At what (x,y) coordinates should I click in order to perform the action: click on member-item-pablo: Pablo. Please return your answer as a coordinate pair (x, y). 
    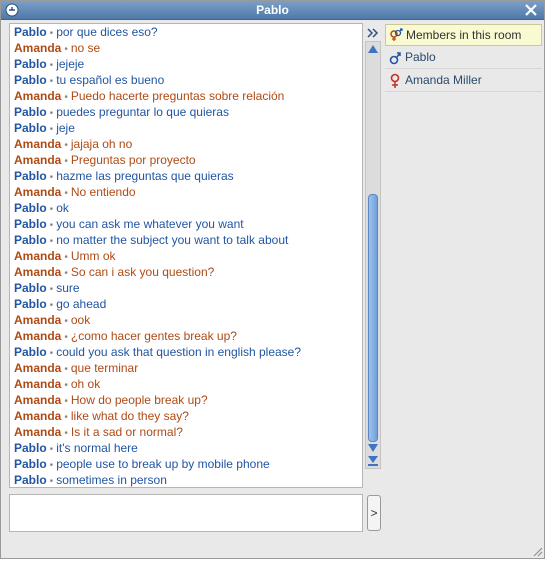
    Looking at the image, I should click on (463, 57).